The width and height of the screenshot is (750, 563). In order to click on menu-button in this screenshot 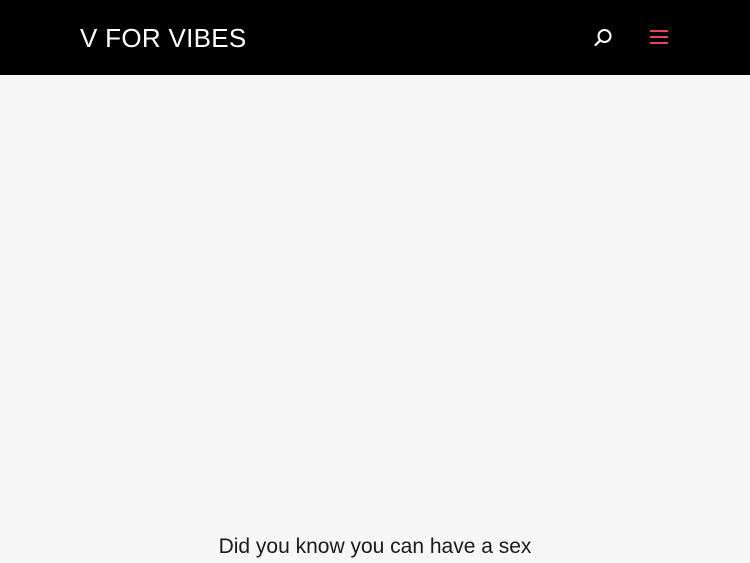, I will do `click(660, 37)`.